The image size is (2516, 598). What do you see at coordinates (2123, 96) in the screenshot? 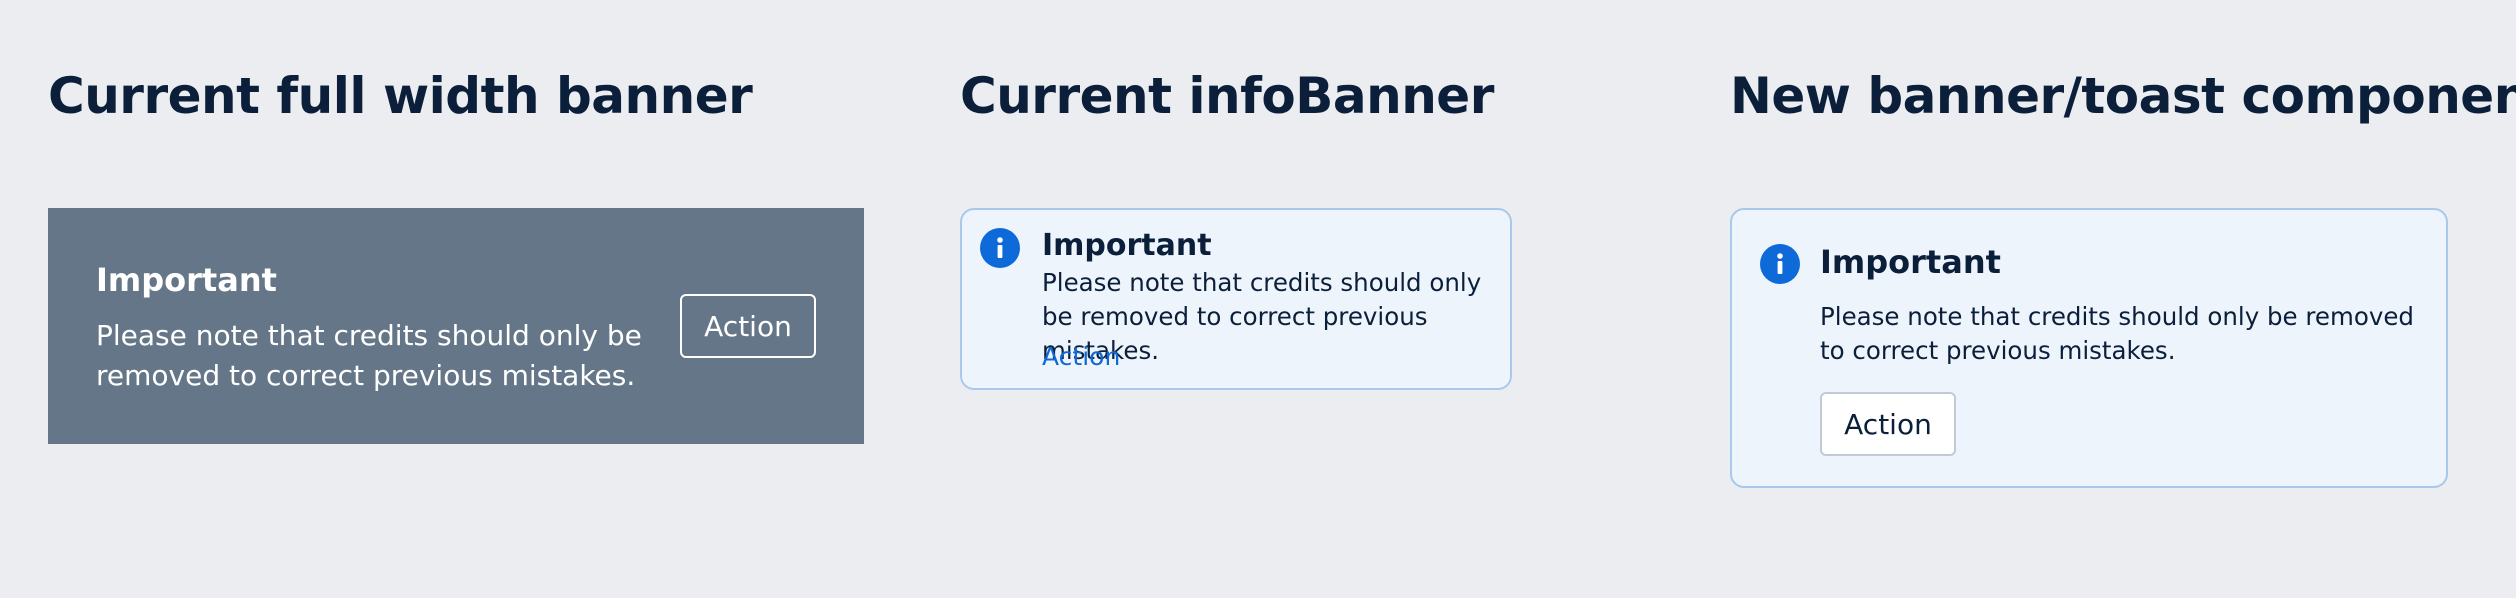
I see `section-title-new-toast: New banner/toast component` at bounding box center [2123, 96].